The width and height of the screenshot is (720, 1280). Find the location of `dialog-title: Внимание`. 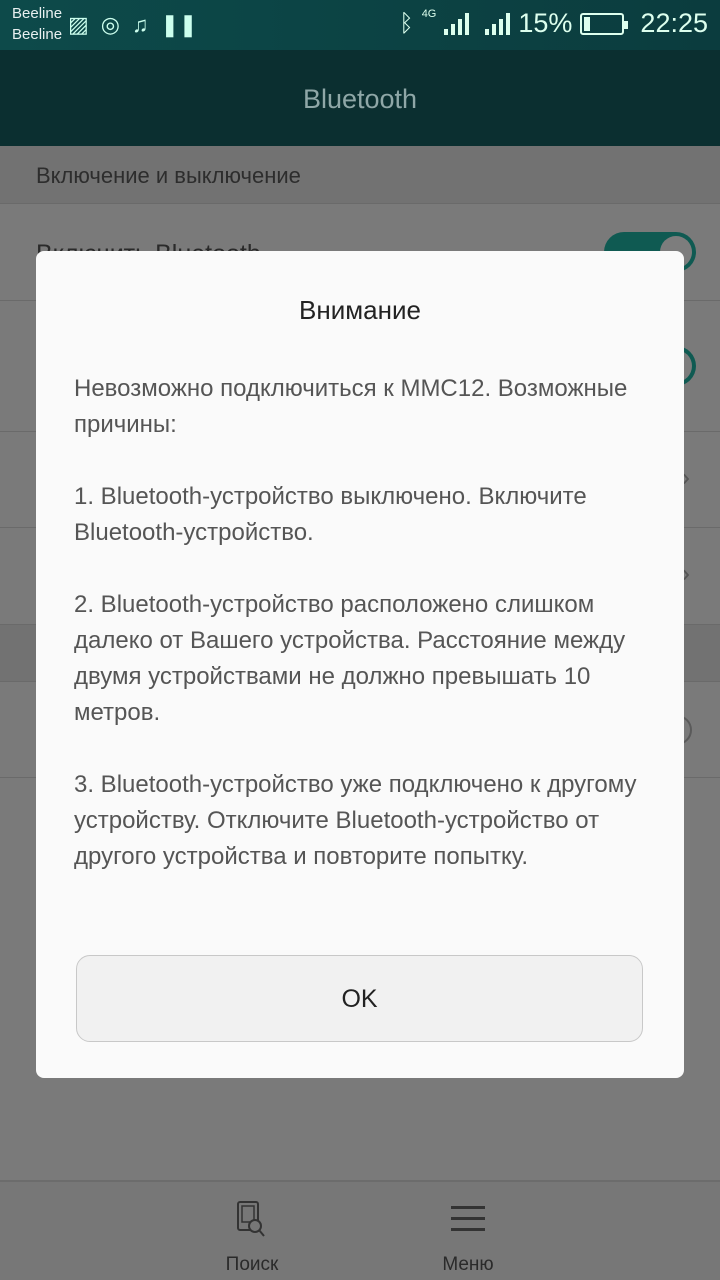

dialog-title: Внимание is located at coordinates (360, 310).